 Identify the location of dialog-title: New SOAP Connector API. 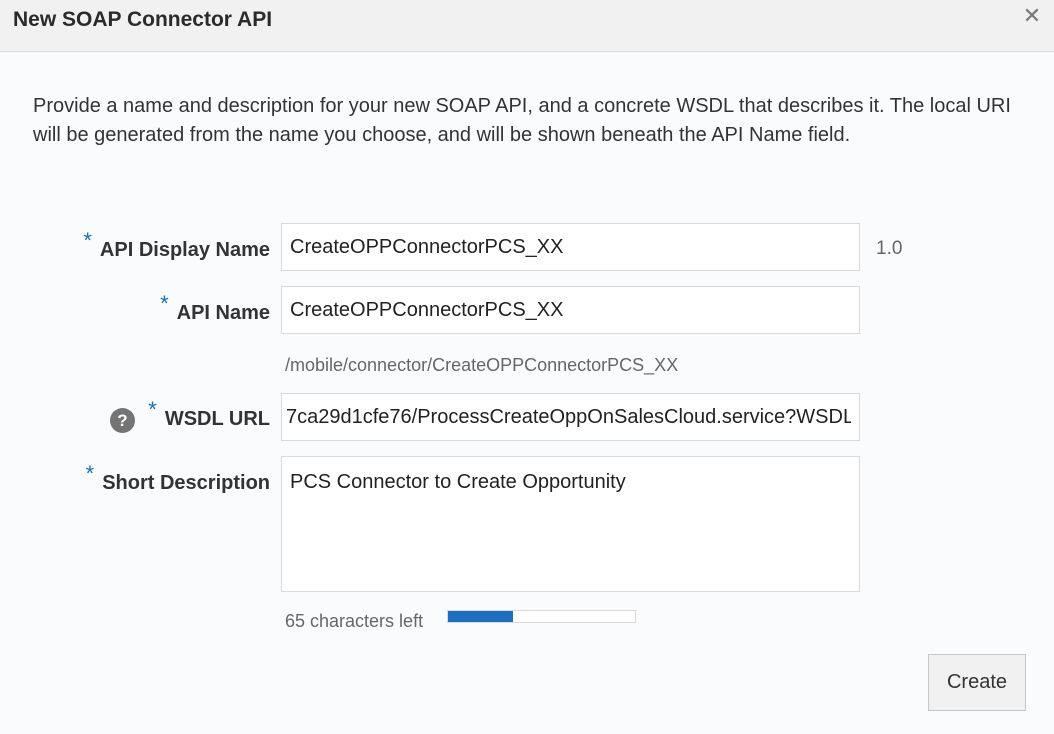
(143, 19).